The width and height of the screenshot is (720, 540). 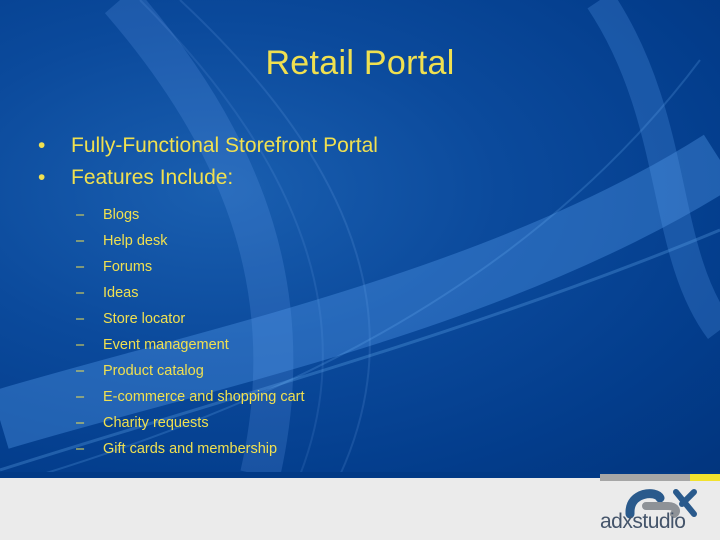 I want to click on feature-item: – Gift cards and membership, so click(x=190, y=449).